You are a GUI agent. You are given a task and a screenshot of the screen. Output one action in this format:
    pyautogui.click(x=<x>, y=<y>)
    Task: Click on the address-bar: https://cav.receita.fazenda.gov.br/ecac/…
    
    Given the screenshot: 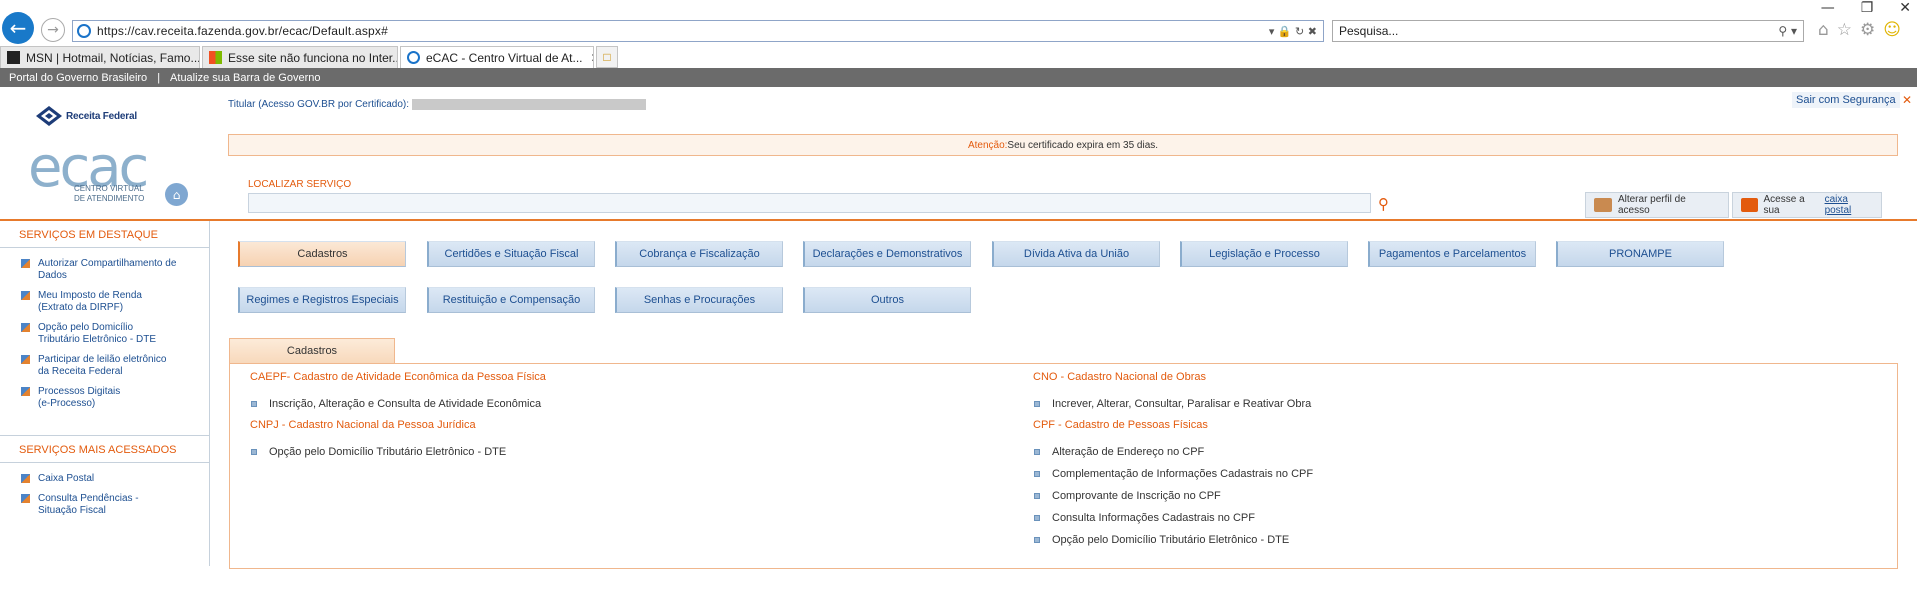 What is the action you would take?
    pyautogui.click(x=698, y=31)
    